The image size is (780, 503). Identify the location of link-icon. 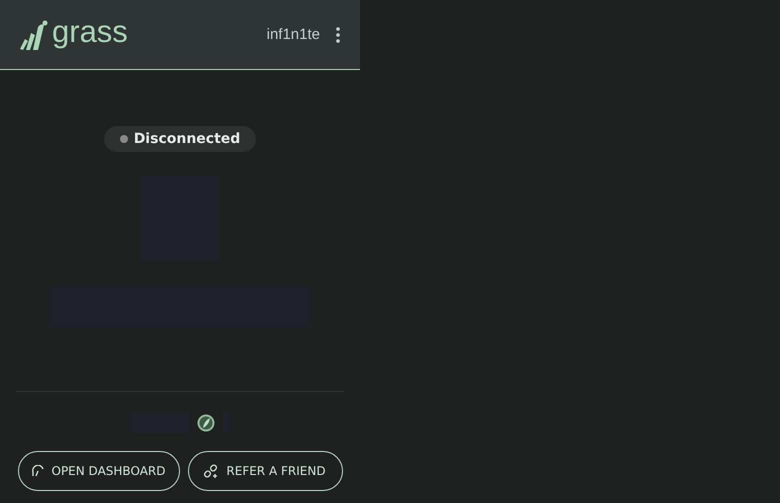
(211, 471).